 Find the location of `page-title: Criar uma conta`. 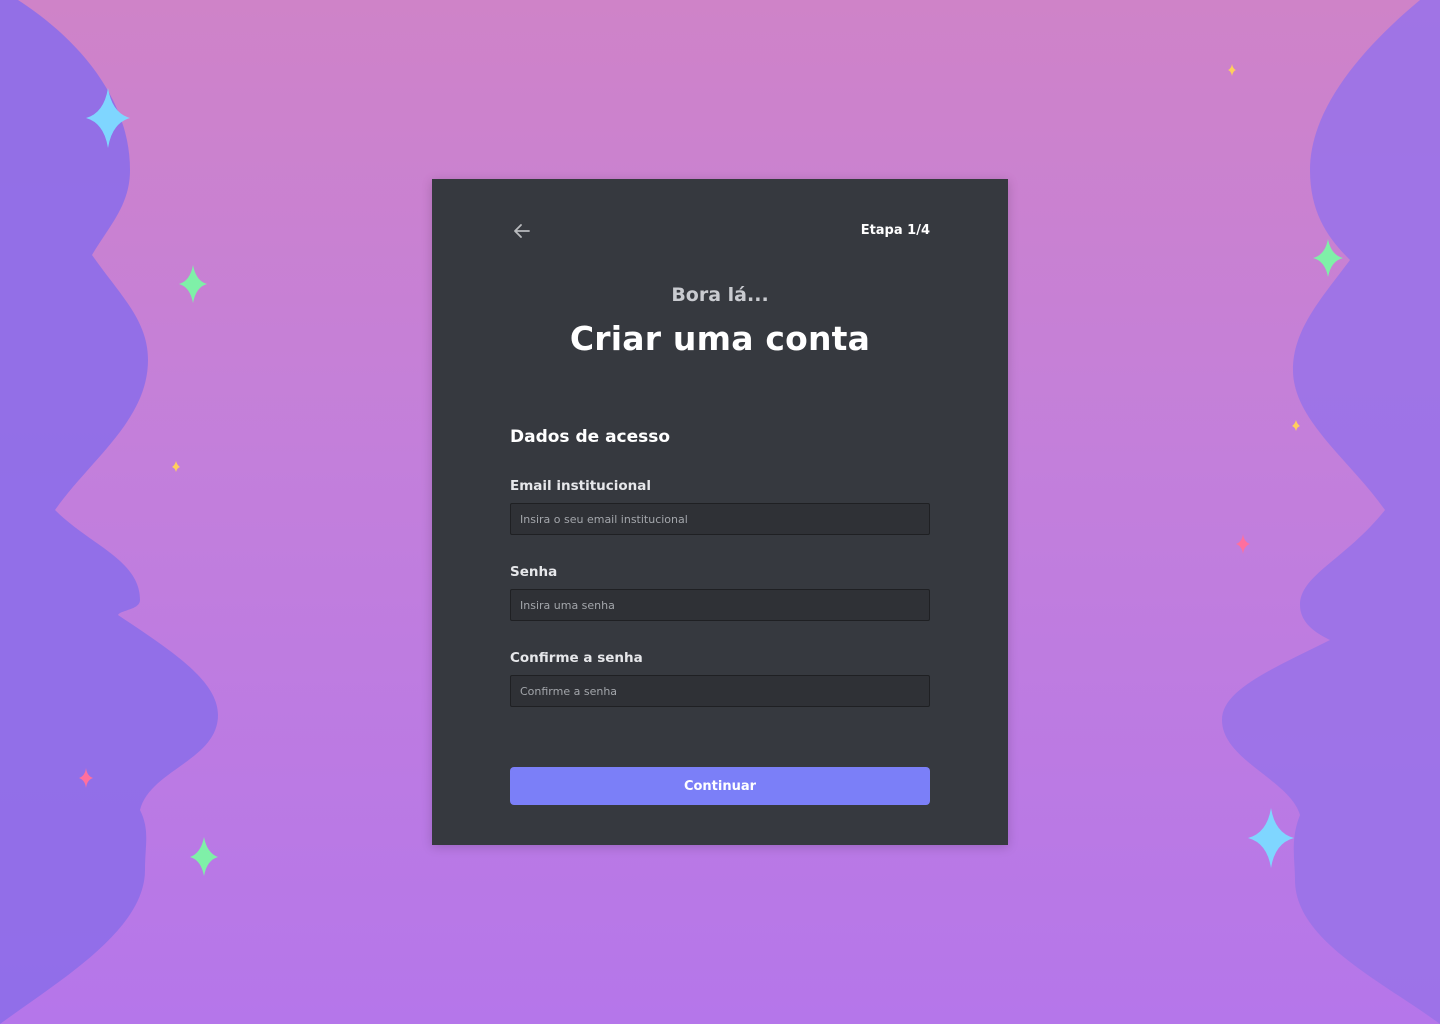

page-title: Criar uma conta is located at coordinates (720, 338).